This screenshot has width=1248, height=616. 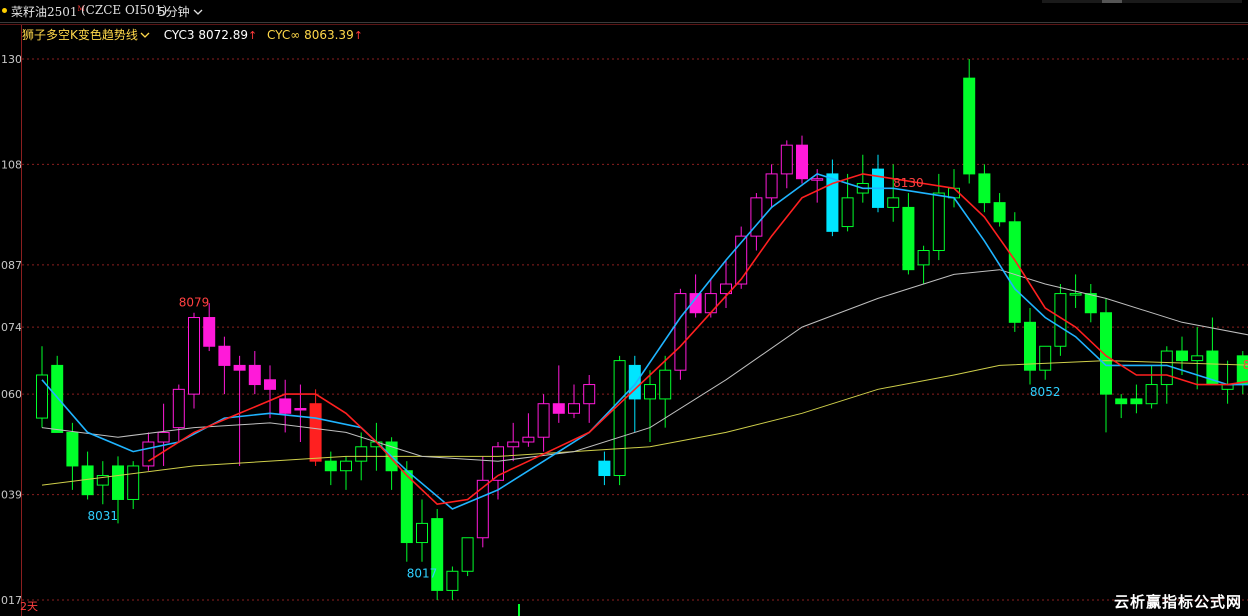 I want to click on y-tick-label: 017, so click(x=11, y=600).